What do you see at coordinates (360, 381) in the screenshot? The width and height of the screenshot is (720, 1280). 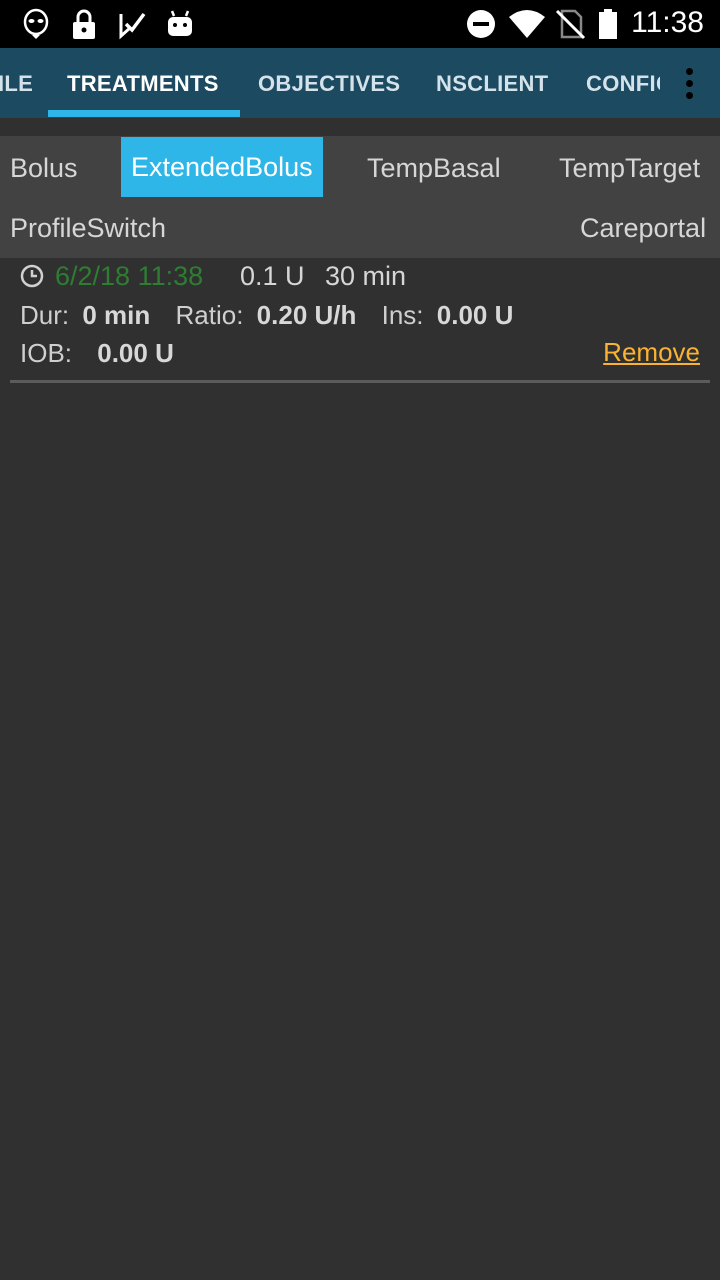 I see `entry-divider` at bounding box center [360, 381].